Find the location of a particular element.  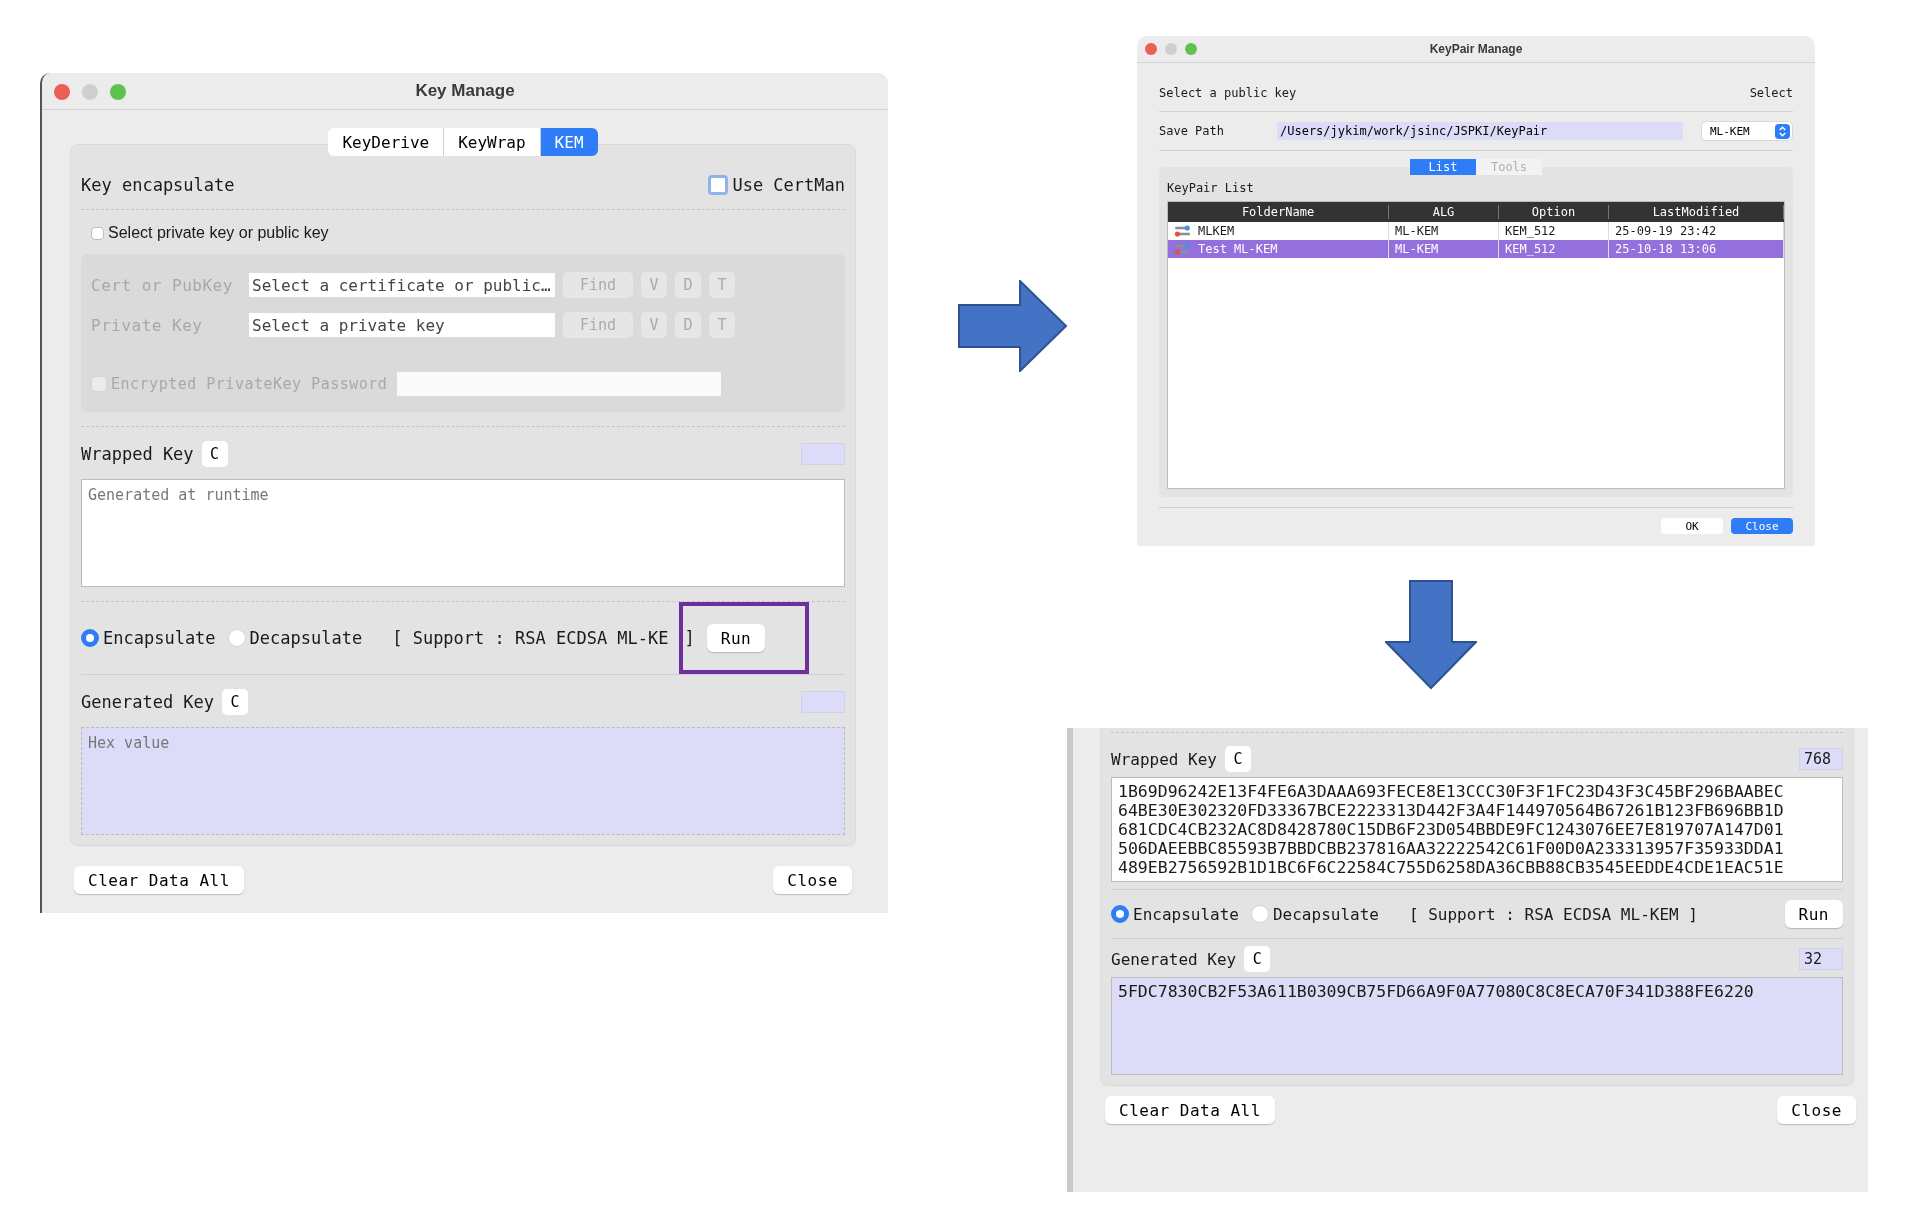

length-field: 768 is located at coordinates (1821, 759).